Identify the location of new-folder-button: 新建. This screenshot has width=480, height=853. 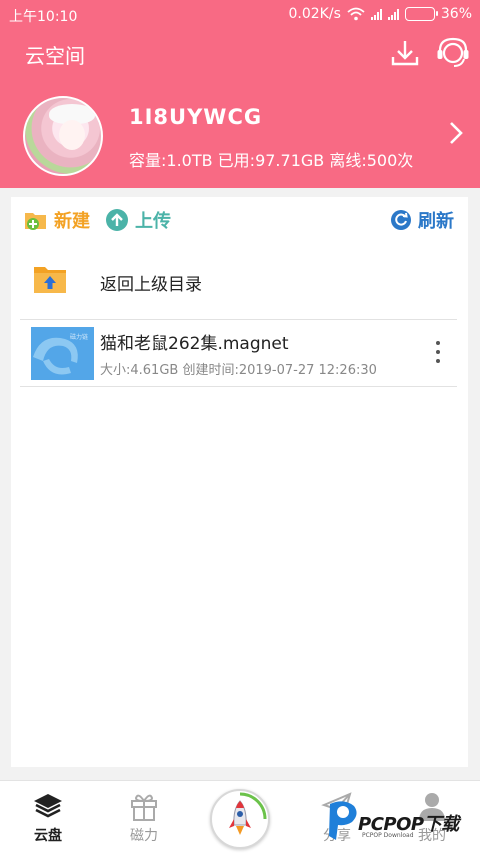
(57, 220).